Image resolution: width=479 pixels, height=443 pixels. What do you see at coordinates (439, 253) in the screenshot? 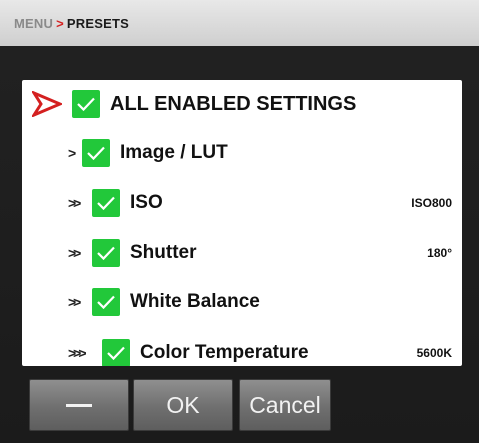
I see `value-shutter: 180°` at bounding box center [439, 253].